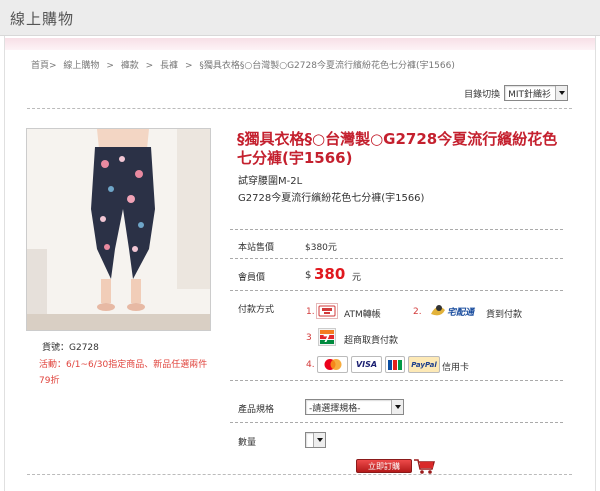  I want to click on payment-atm-text: ATM轉帳, so click(362, 315).